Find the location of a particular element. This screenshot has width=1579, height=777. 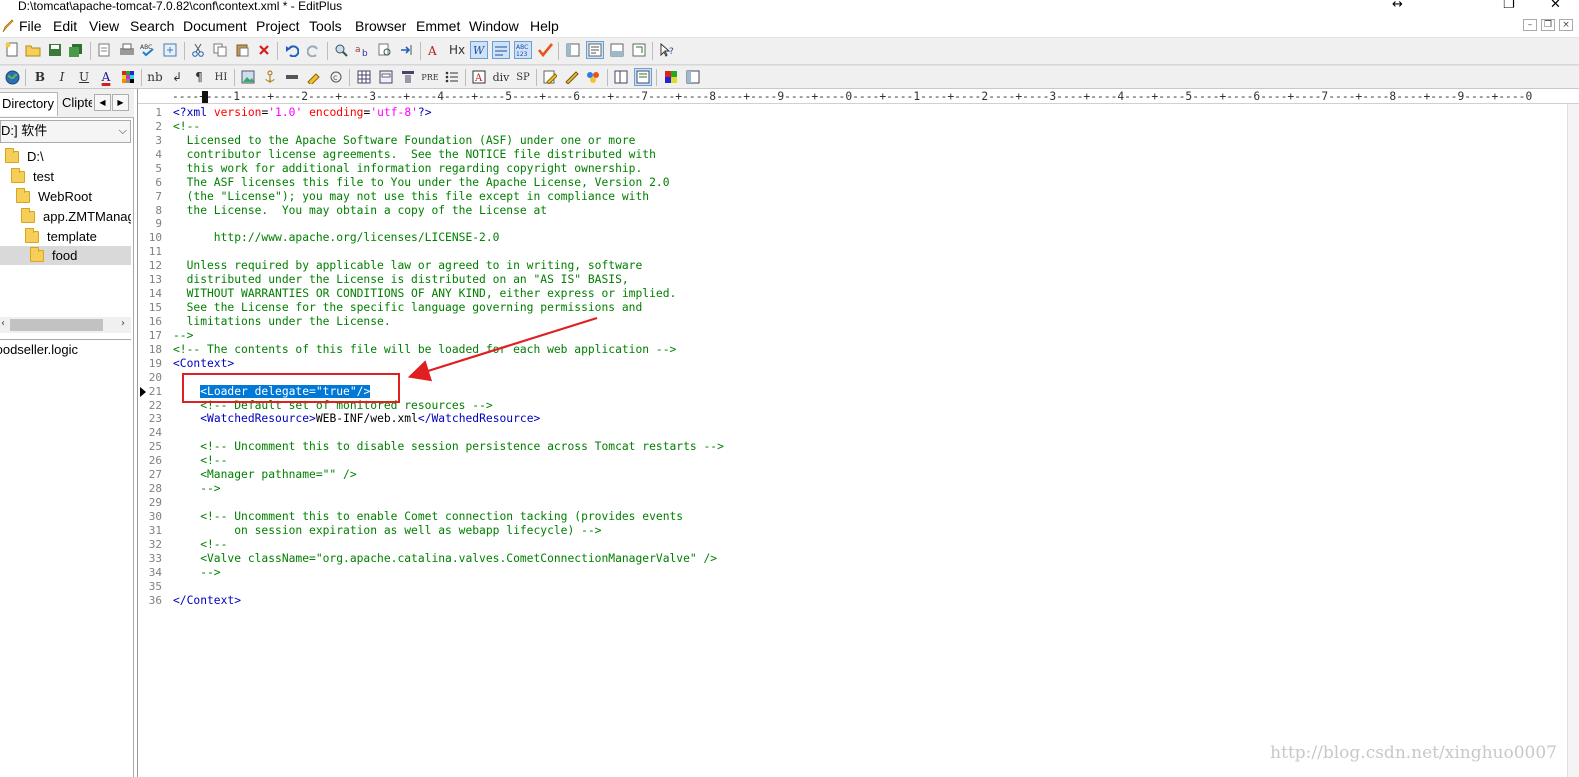

code-line: limitations under the License. is located at coordinates (282, 322).